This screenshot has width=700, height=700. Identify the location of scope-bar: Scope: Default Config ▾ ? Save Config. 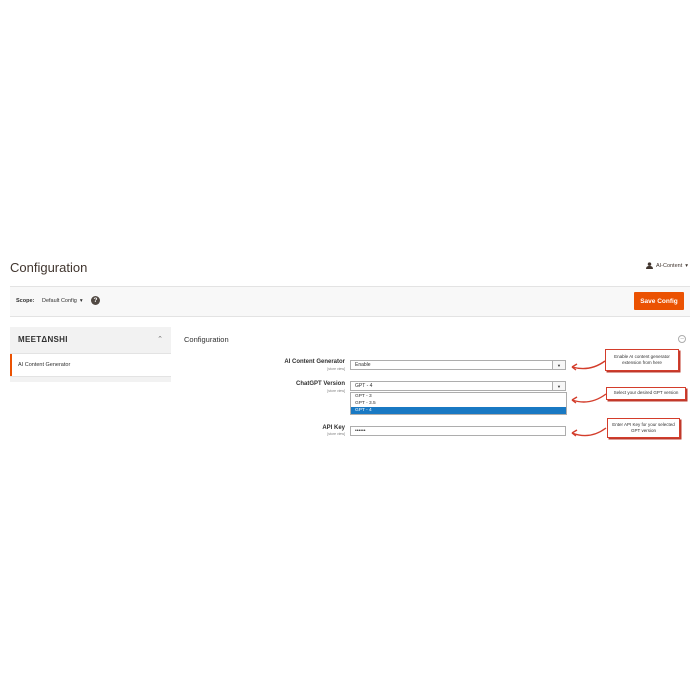
(350, 301).